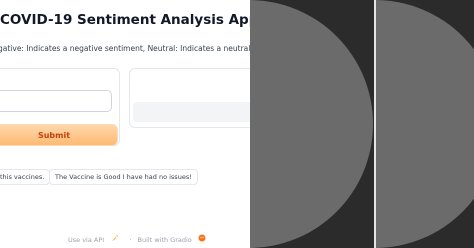 The width and height of the screenshot is (474, 248). Describe the element at coordinates (115, 239) in the screenshot. I see `rocket-icon` at that location.